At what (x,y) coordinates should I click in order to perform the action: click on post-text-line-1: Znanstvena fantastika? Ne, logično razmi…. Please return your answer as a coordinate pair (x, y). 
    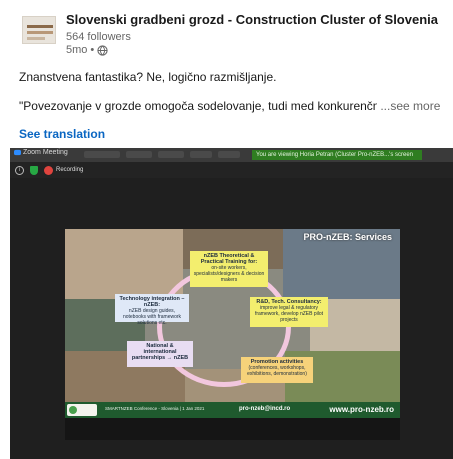
    Looking at the image, I should click on (148, 77).